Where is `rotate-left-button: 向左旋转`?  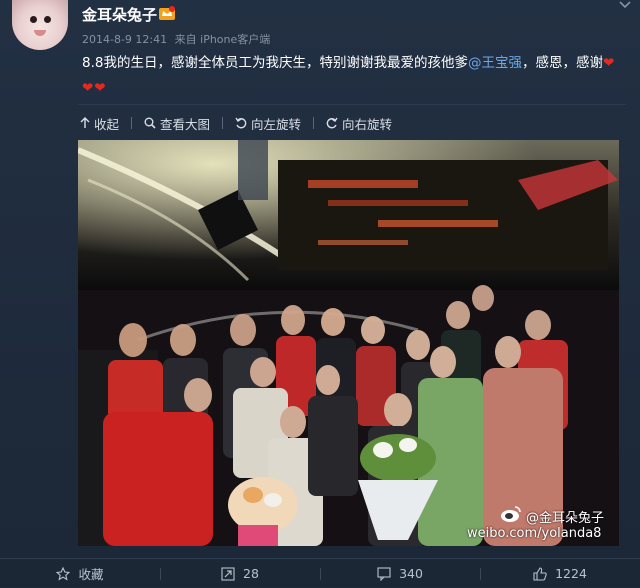
rotate-left-button: 向左旋转 is located at coordinates (268, 123).